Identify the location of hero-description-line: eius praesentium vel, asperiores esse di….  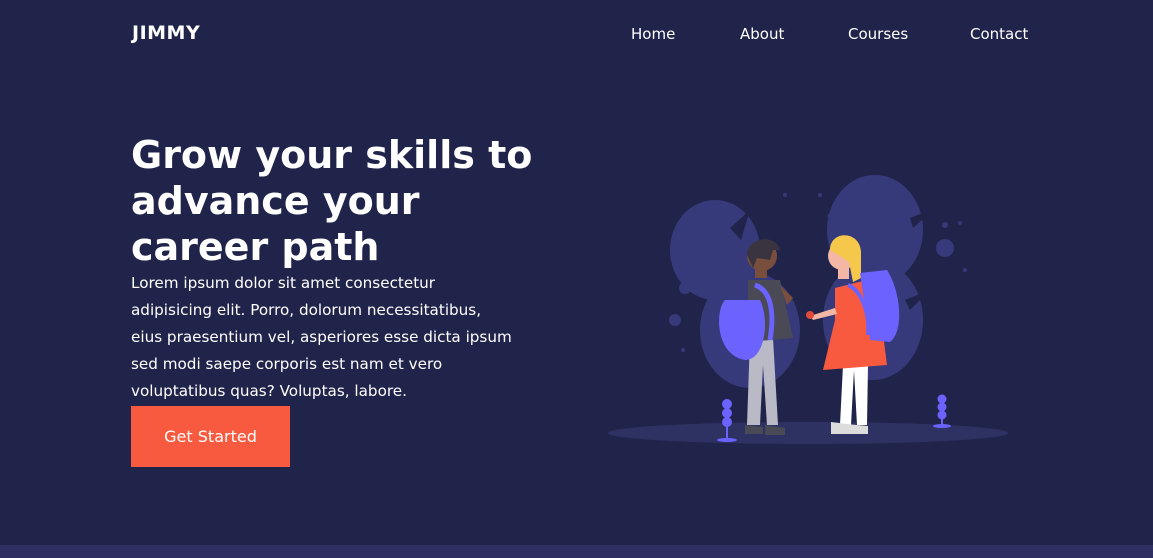
(321, 337).